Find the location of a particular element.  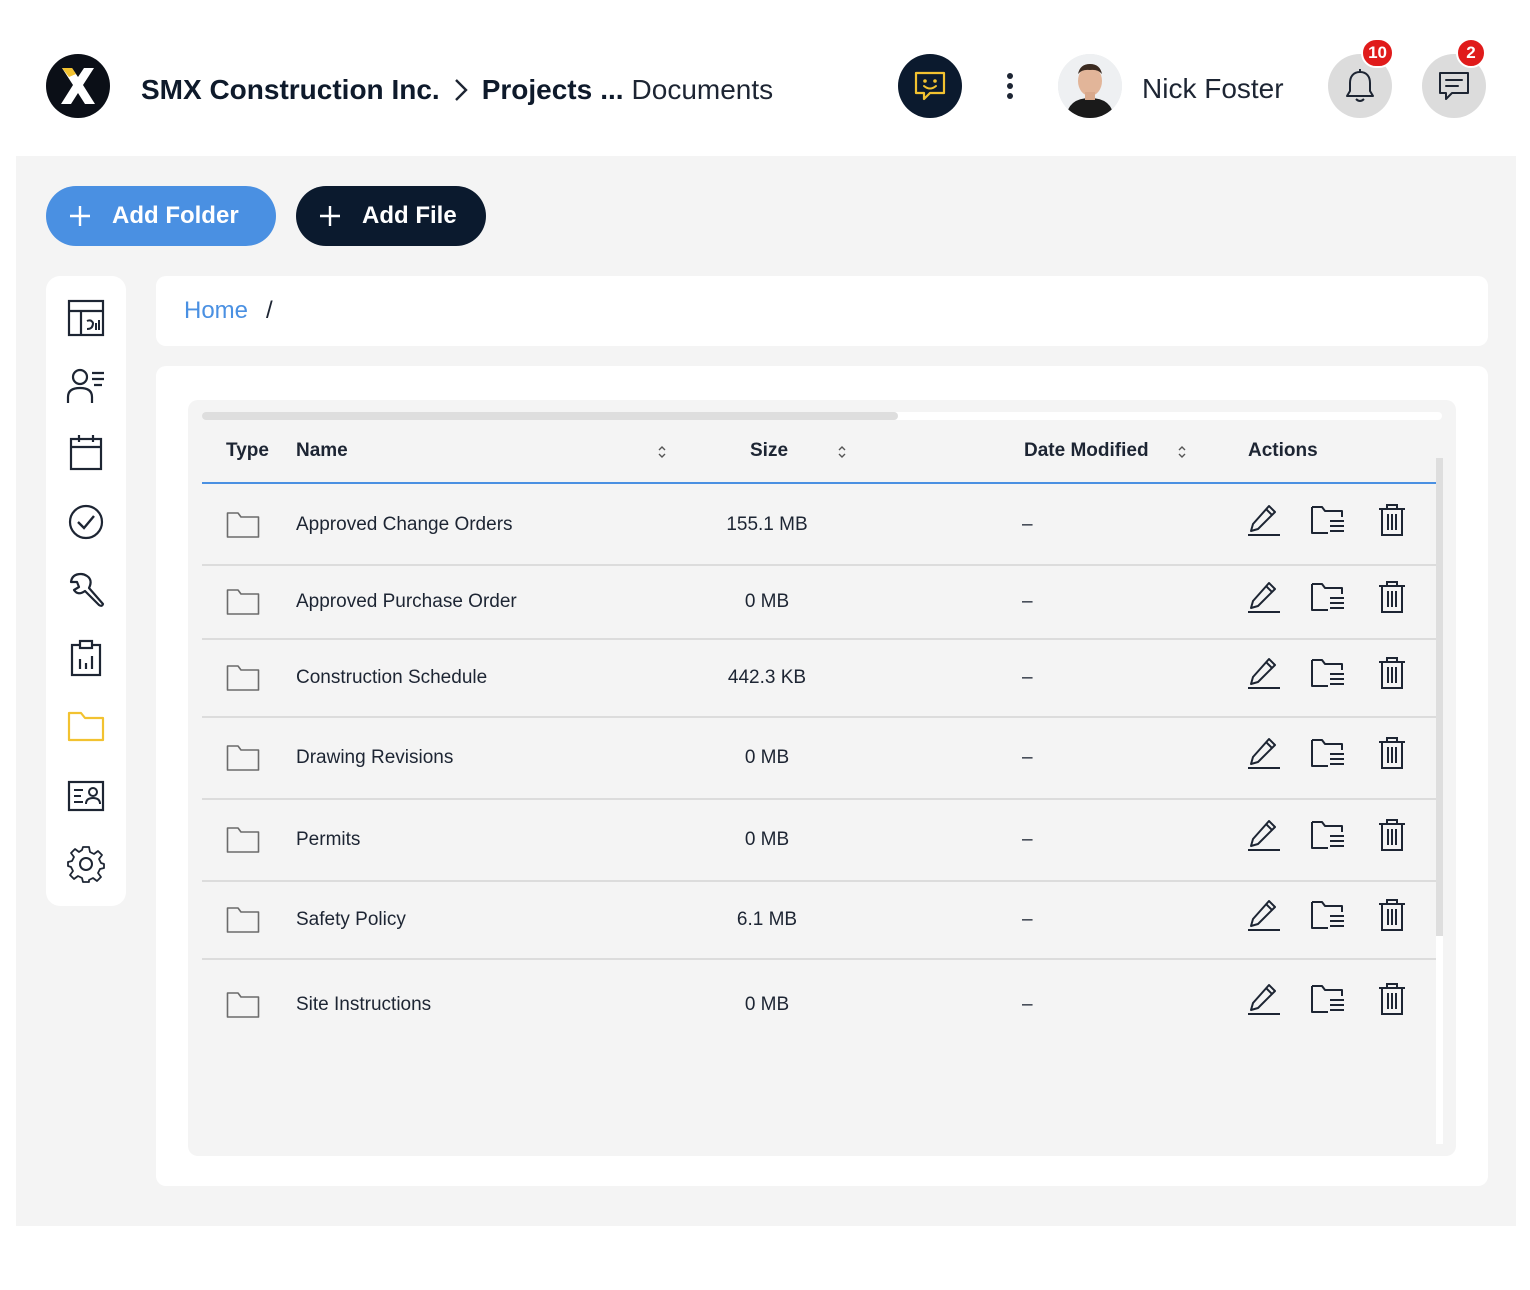

vertical-scrollbar is located at coordinates (1439, 801).